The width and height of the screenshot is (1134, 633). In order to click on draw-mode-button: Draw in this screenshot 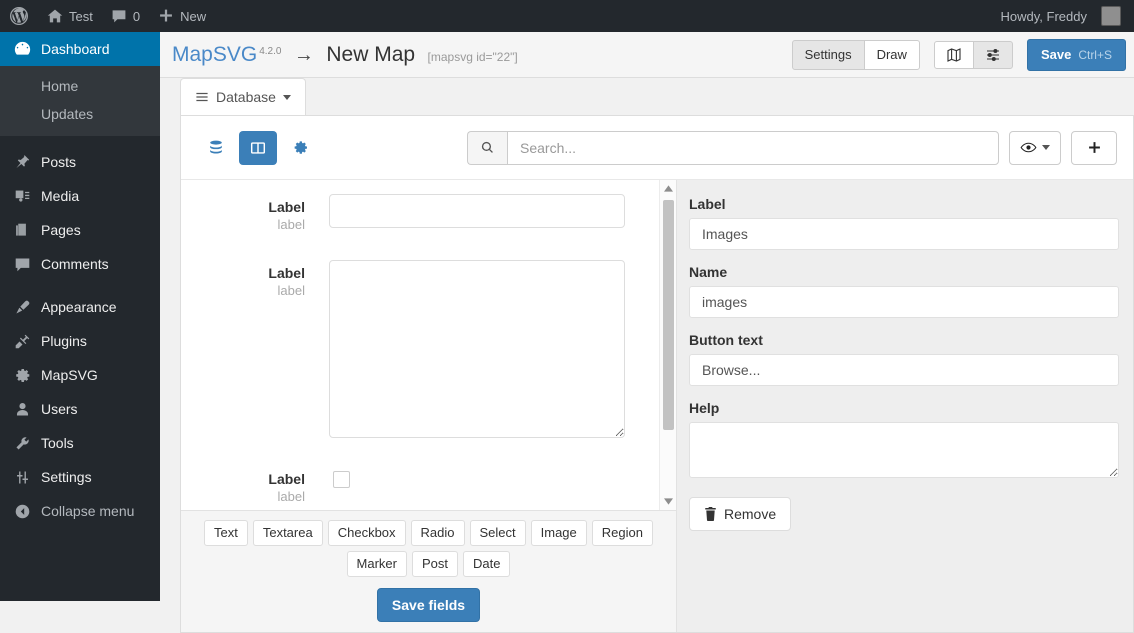, I will do `click(891, 54)`.